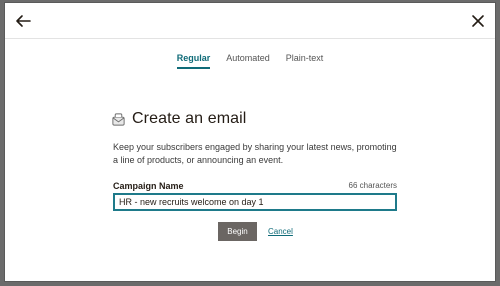  Describe the element at coordinates (280, 231) in the screenshot. I see `cancel-link: Cancel` at that location.